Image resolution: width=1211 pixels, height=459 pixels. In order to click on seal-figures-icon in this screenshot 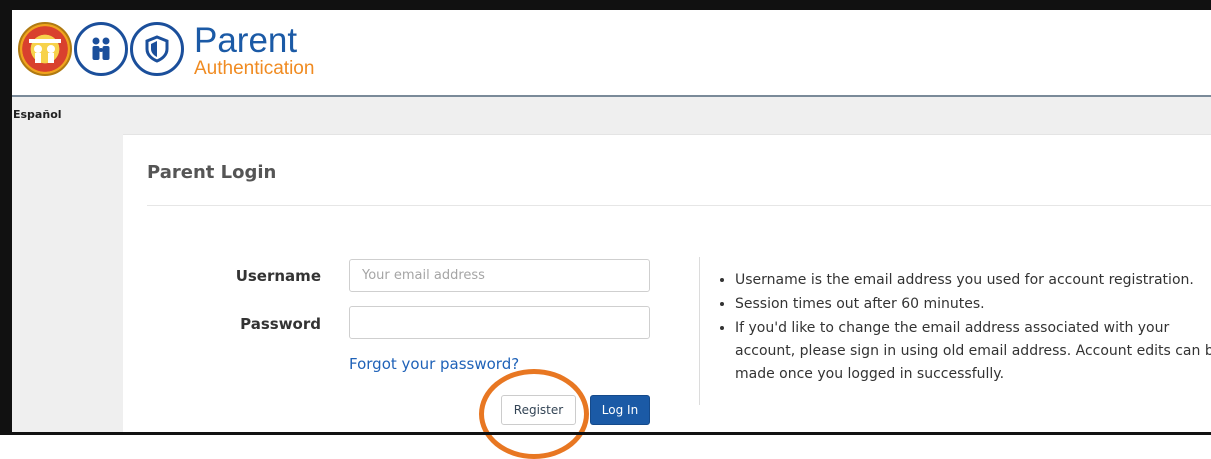, I will do `click(45, 51)`.